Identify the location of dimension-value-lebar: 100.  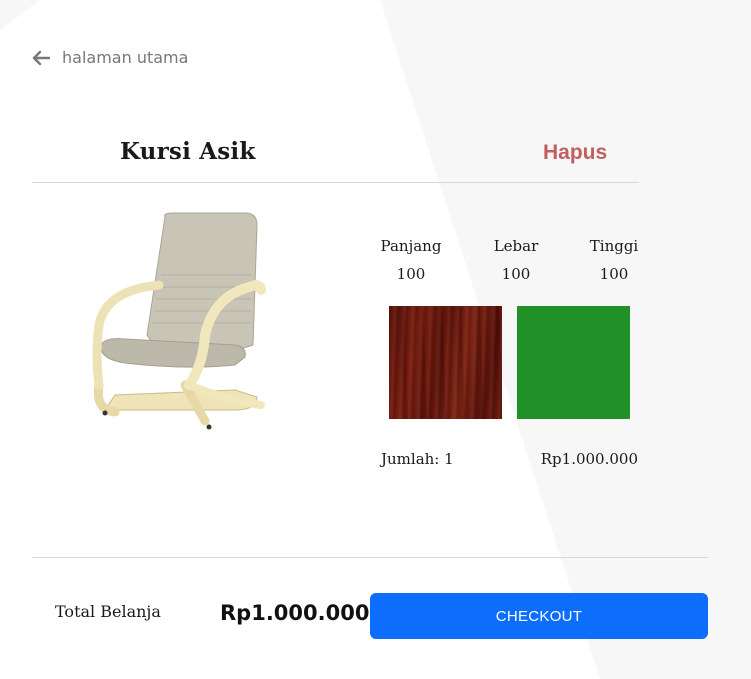
(516, 274).